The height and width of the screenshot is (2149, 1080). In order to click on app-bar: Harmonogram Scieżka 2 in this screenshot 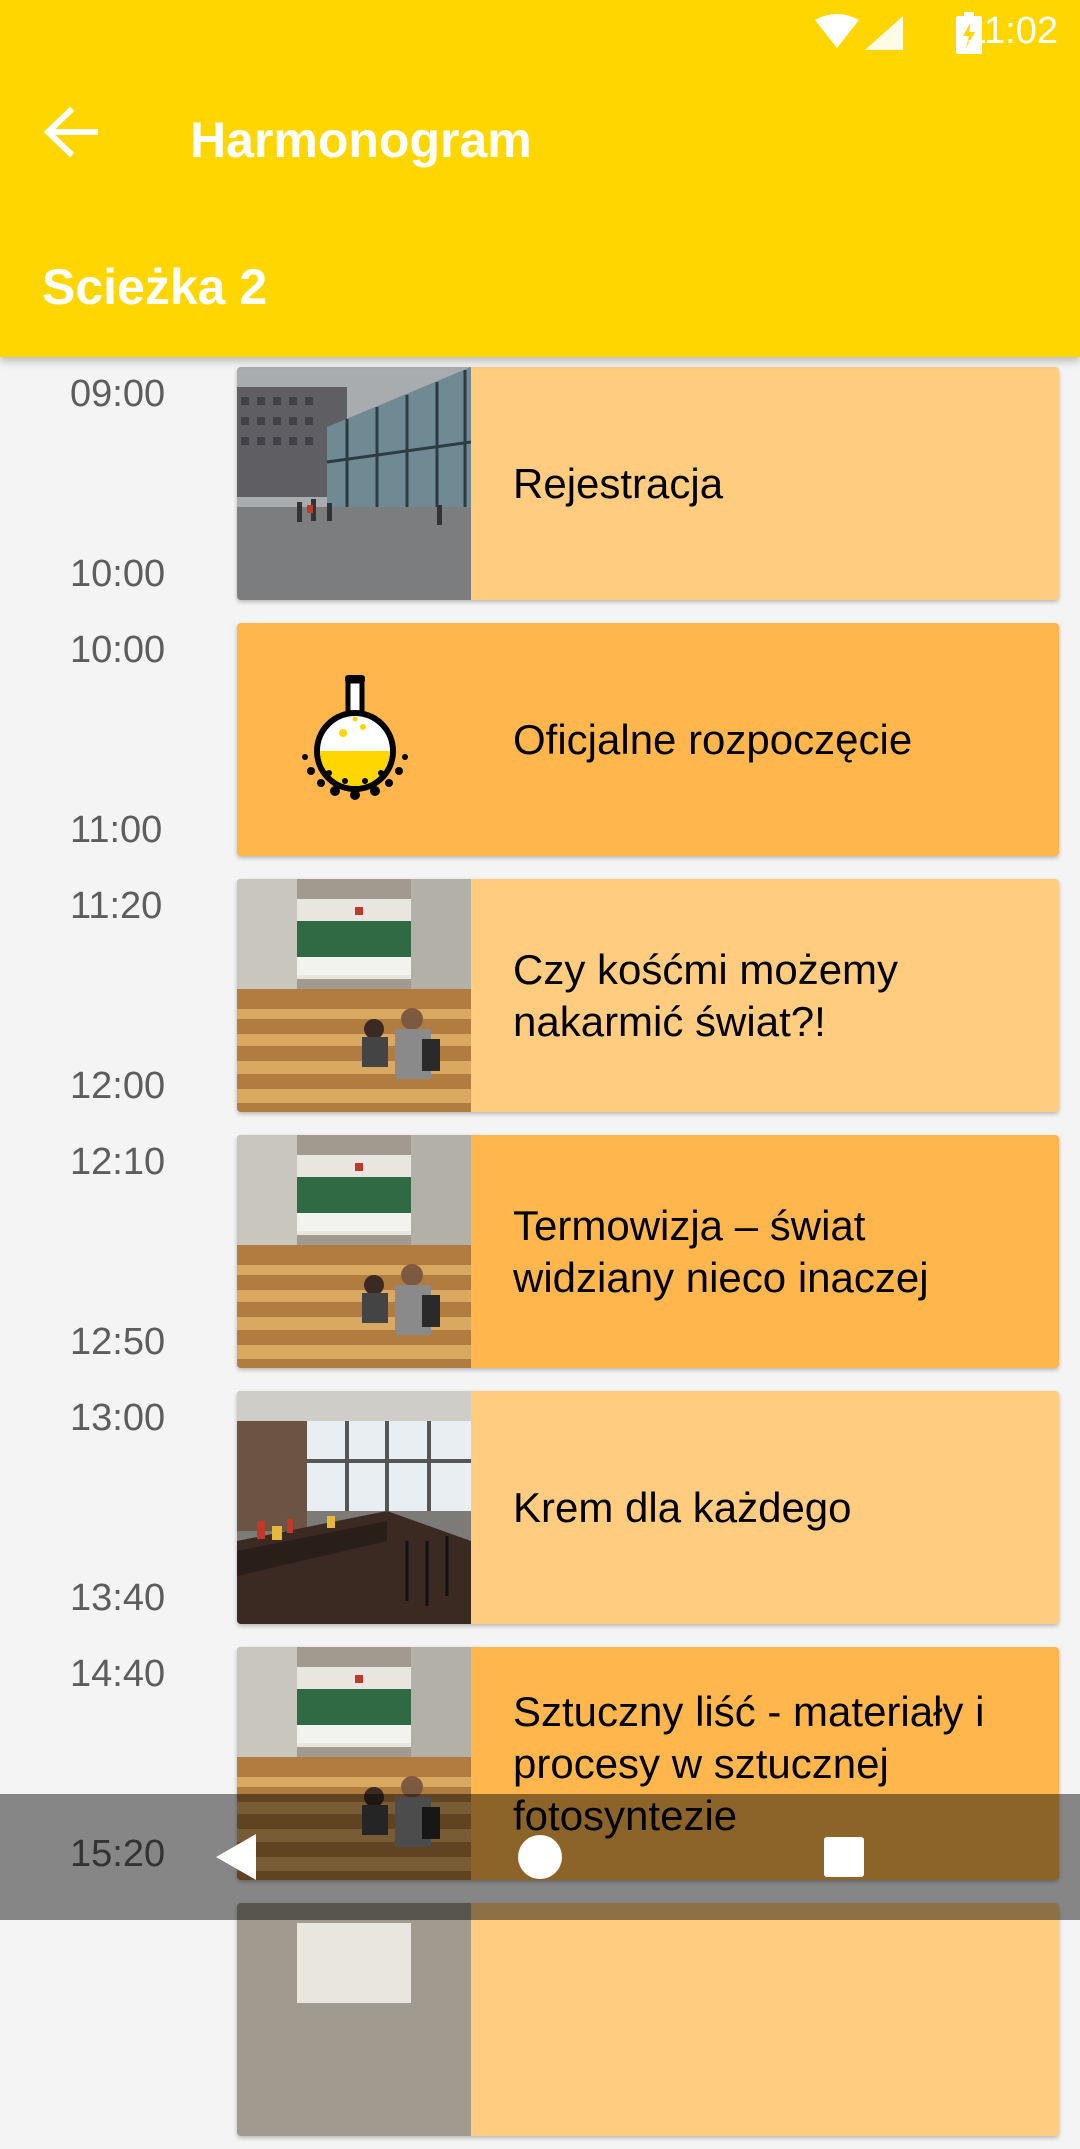, I will do `click(540, 210)`.